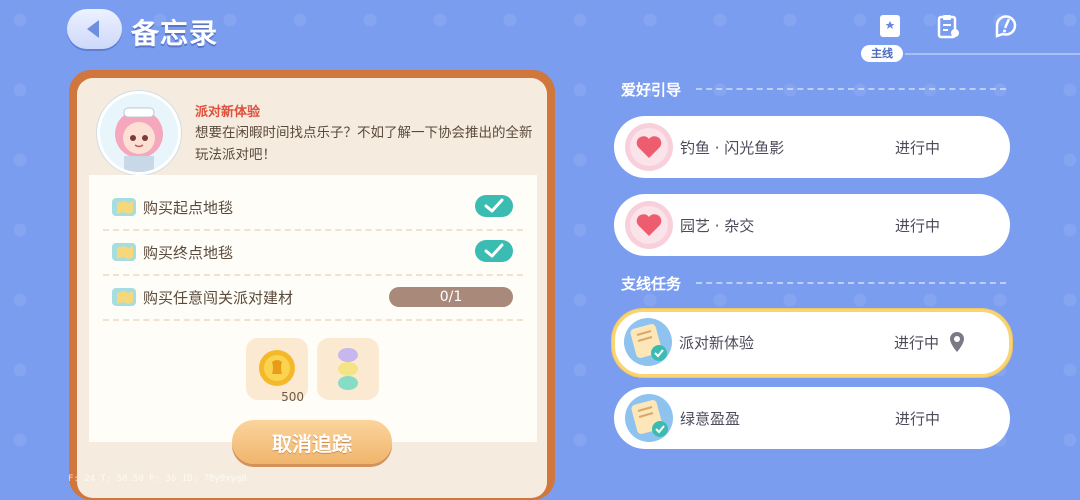 This screenshot has width=1080, height=500. Describe the element at coordinates (651, 90) in the screenshot. I see `section-title: 爱好引导` at that location.